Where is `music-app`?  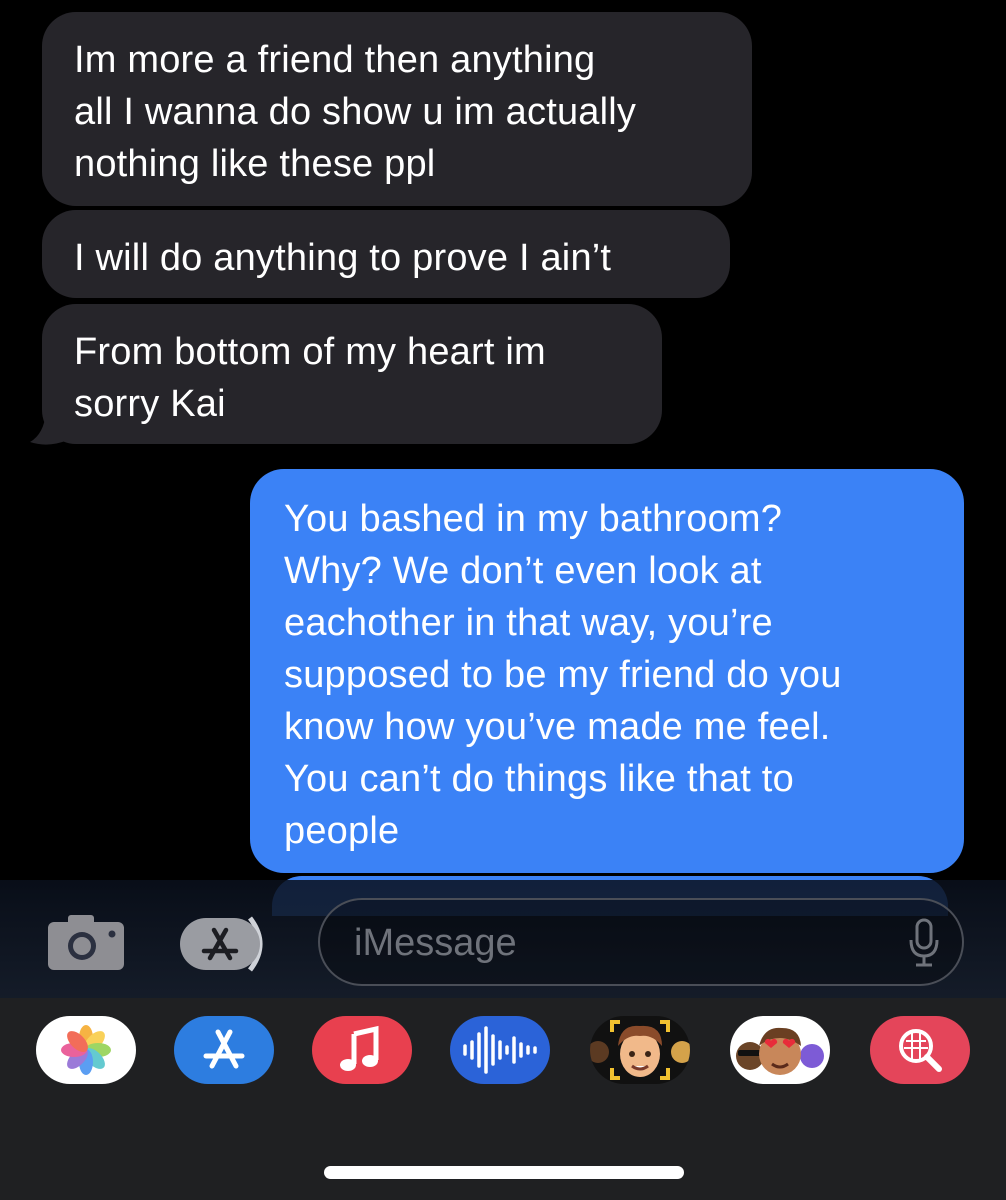 music-app is located at coordinates (362, 1050).